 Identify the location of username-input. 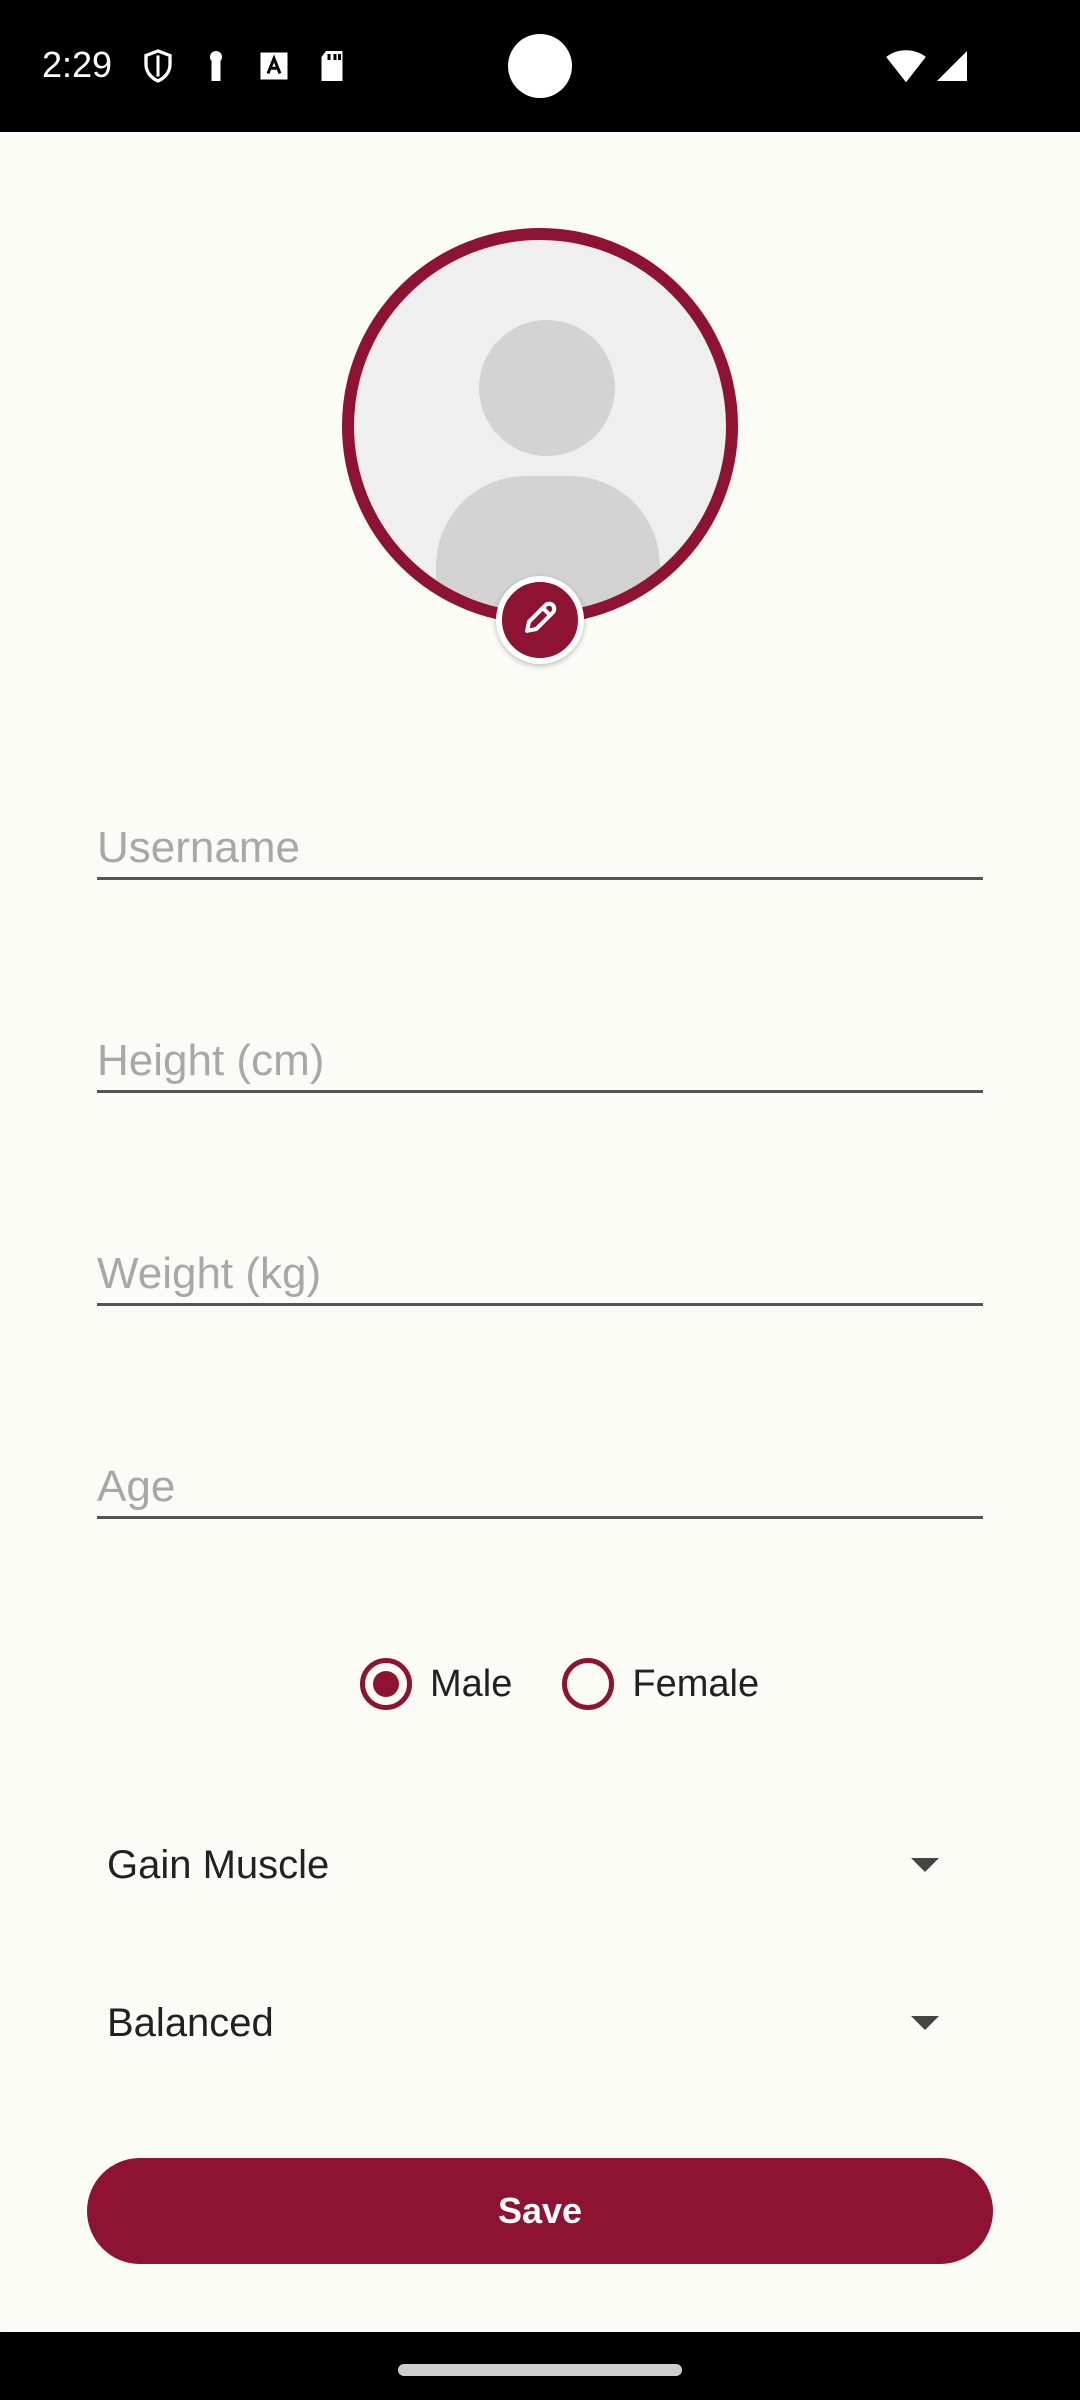
(540, 838).